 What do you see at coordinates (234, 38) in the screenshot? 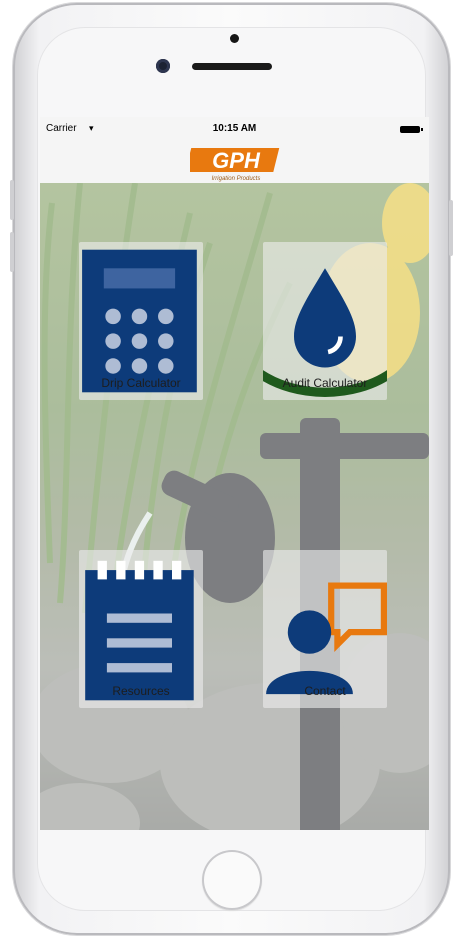
I see `proximity-sensor` at bounding box center [234, 38].